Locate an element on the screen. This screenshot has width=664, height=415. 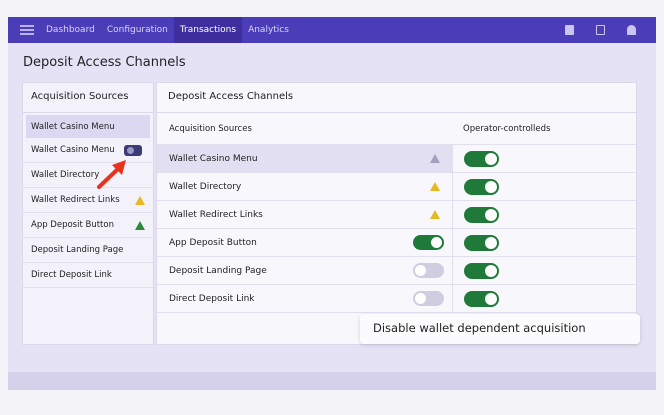
chat-icon is located at coordinates (569, 30).